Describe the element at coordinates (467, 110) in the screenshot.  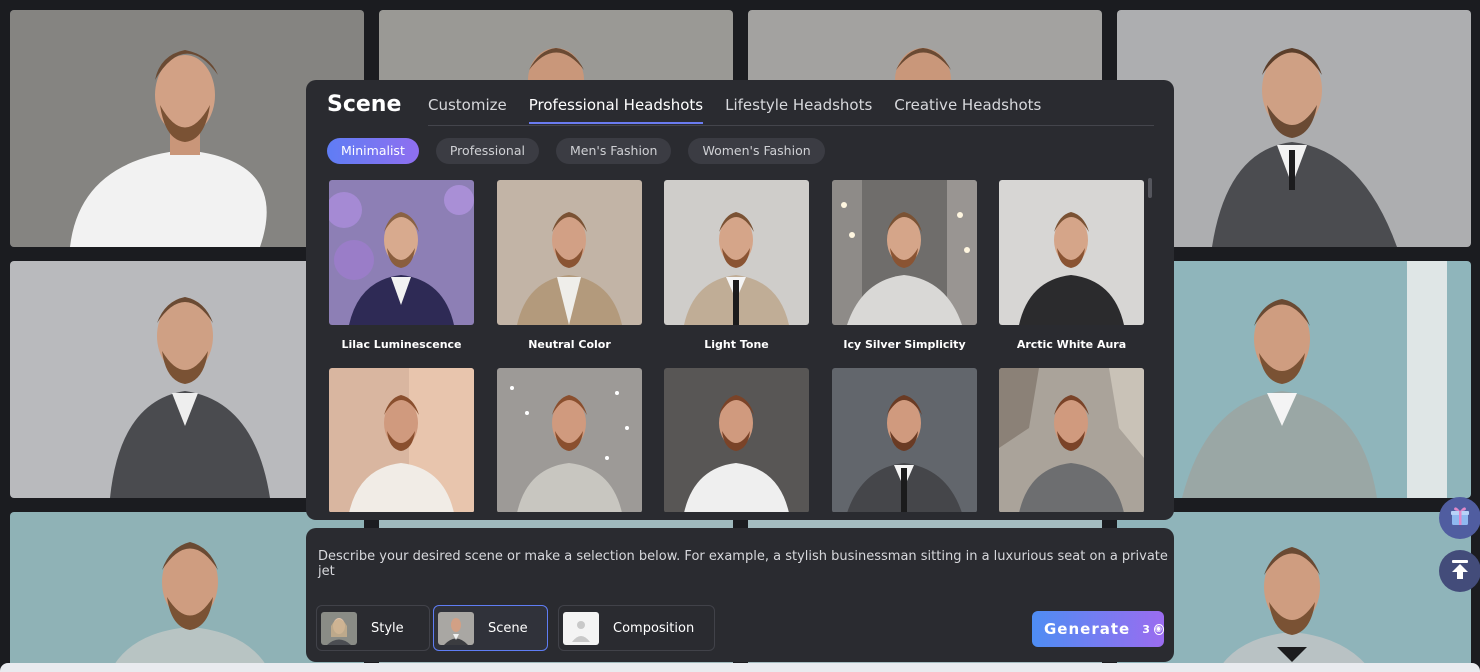
I see `tab-customize: Customize` at that location.